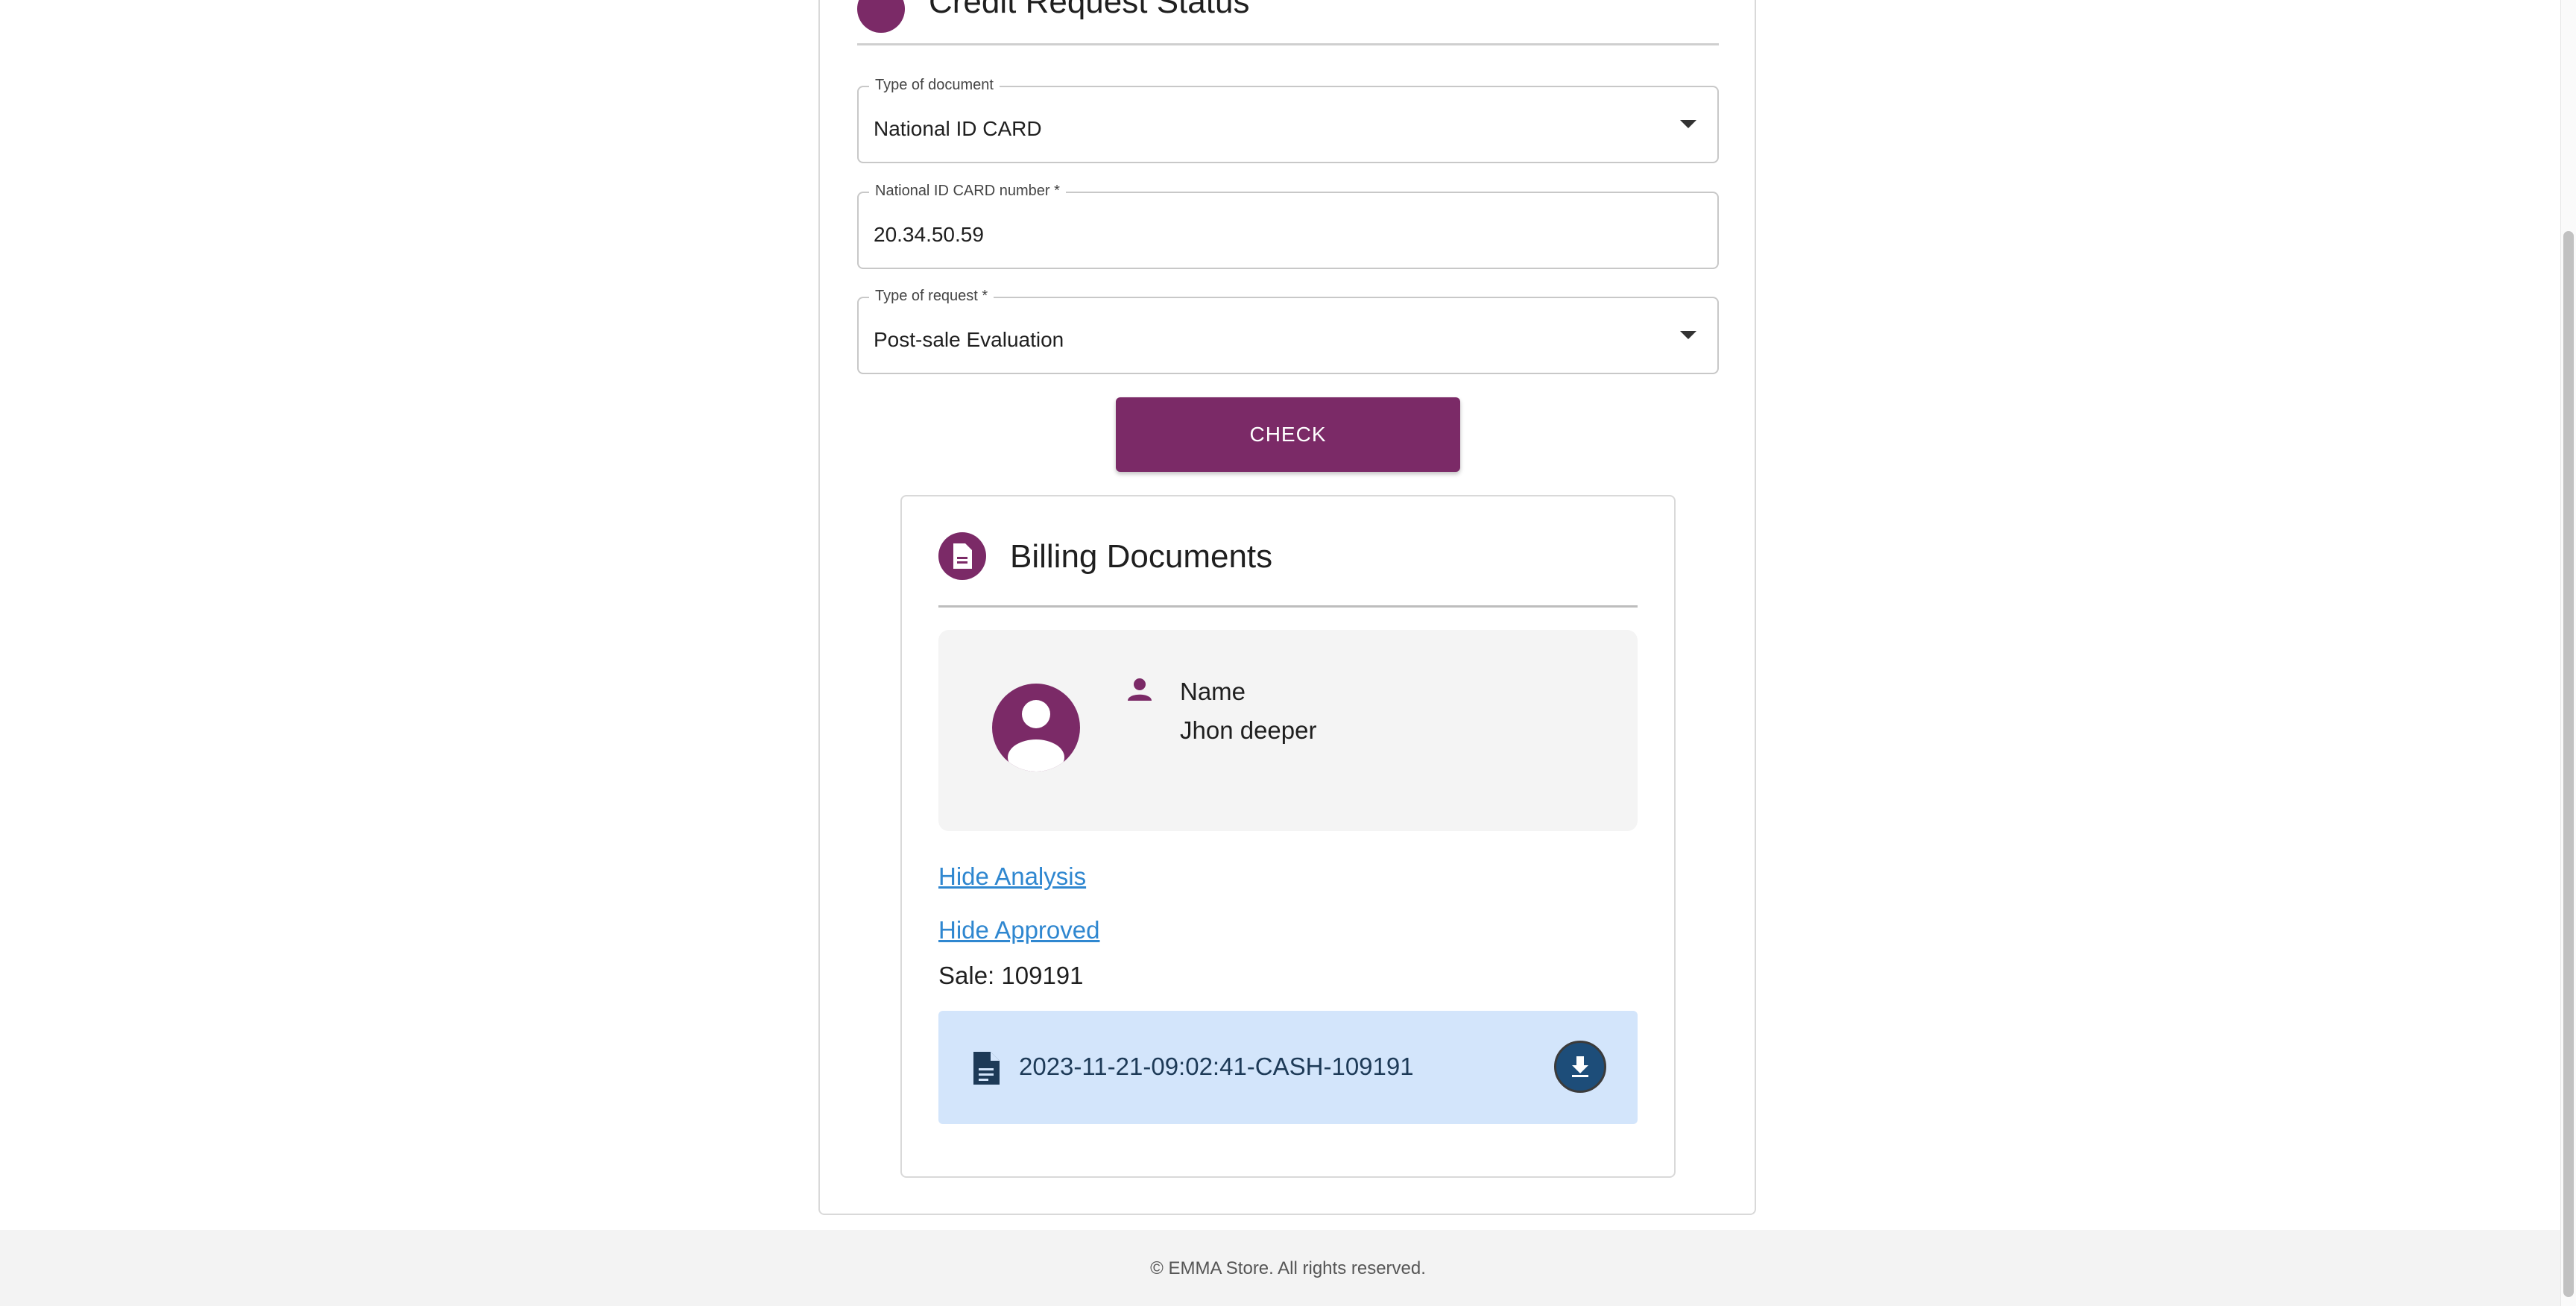  I want to click on avatar-icon, so click(1036, 728).